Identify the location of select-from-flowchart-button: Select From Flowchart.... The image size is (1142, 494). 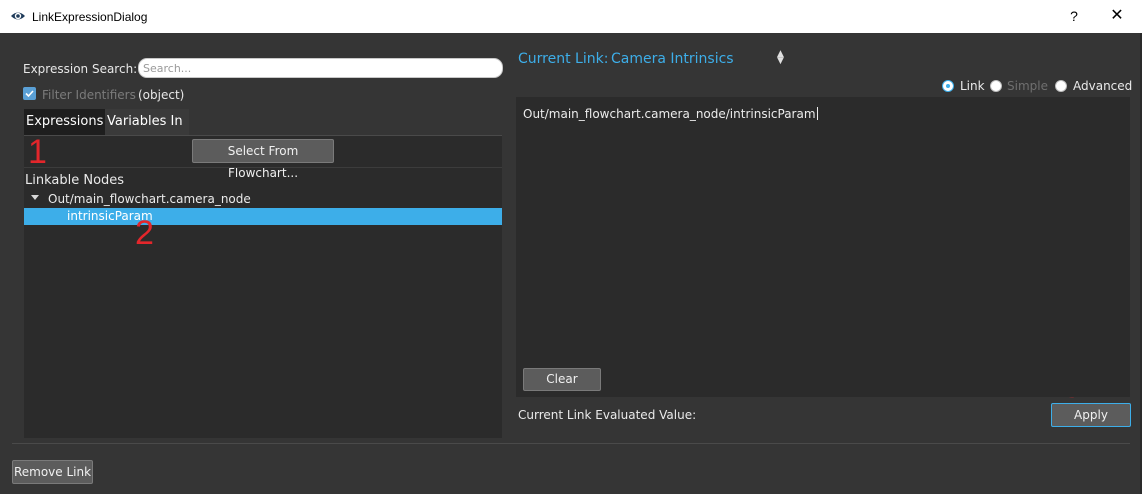
(263, 159).